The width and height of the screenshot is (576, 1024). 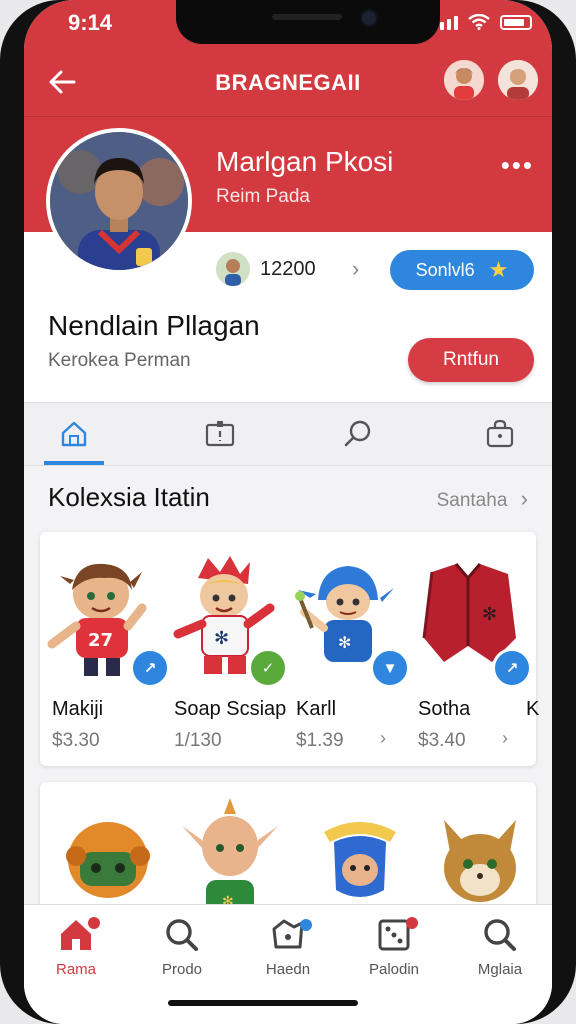 What do you see at coordinates (198, 740) in the screenshot?
I see `item-price: 1/130` at bounding box center [198, 740].